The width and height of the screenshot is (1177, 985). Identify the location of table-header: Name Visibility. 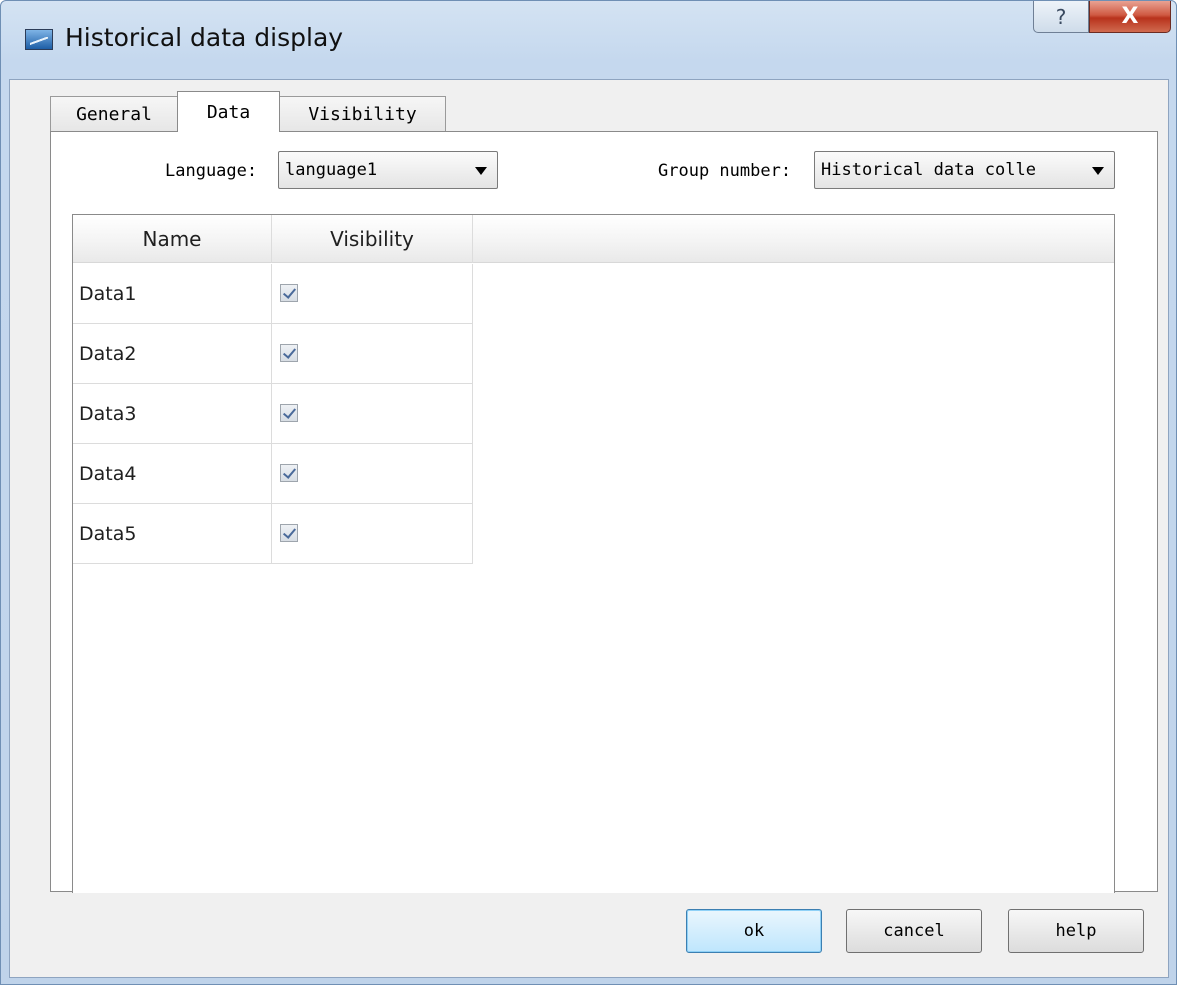
(593, 239).